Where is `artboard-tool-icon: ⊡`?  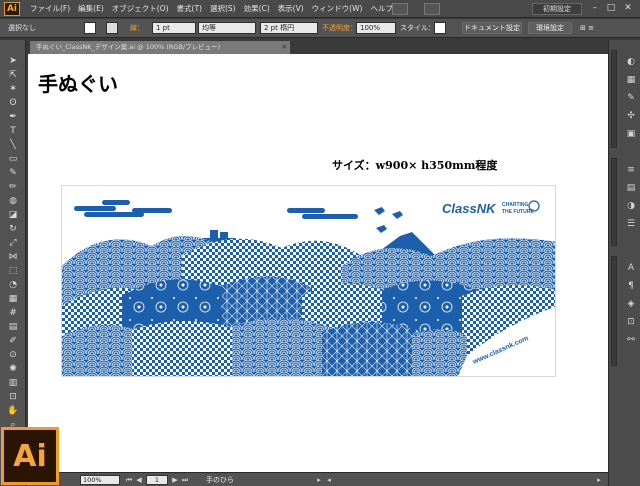
artboard-tool-icon: ⊡ is located at coordinates (13, 397).